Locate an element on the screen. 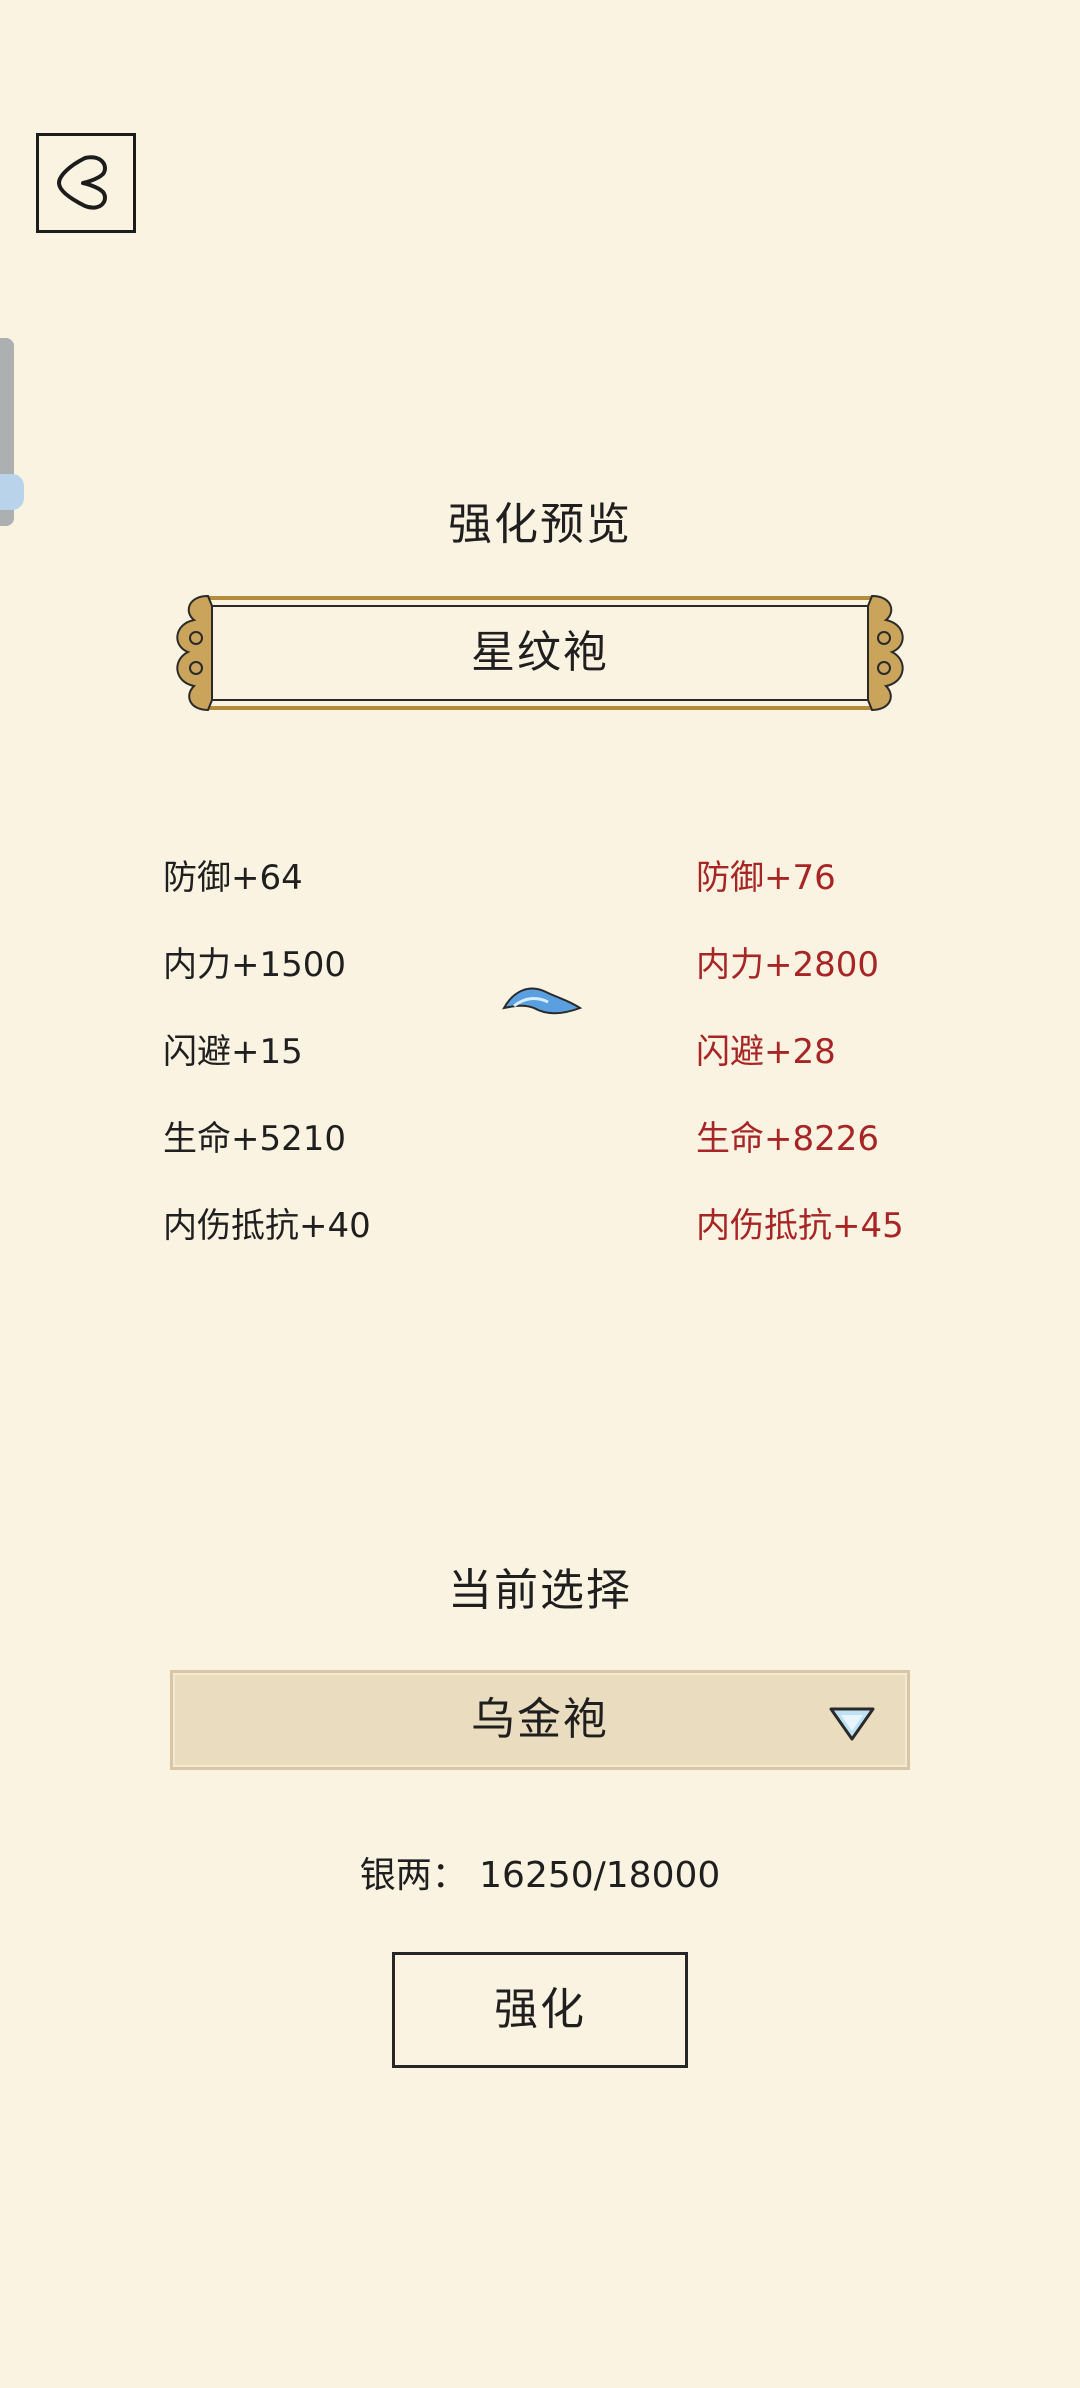  stat-after-defense: 防御+76 is located at coordinates (766, 878).